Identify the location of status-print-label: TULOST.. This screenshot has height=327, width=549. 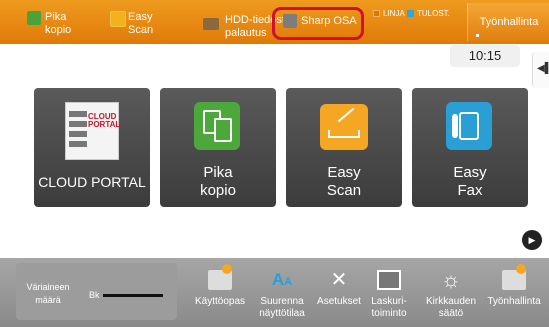
(433, 13).